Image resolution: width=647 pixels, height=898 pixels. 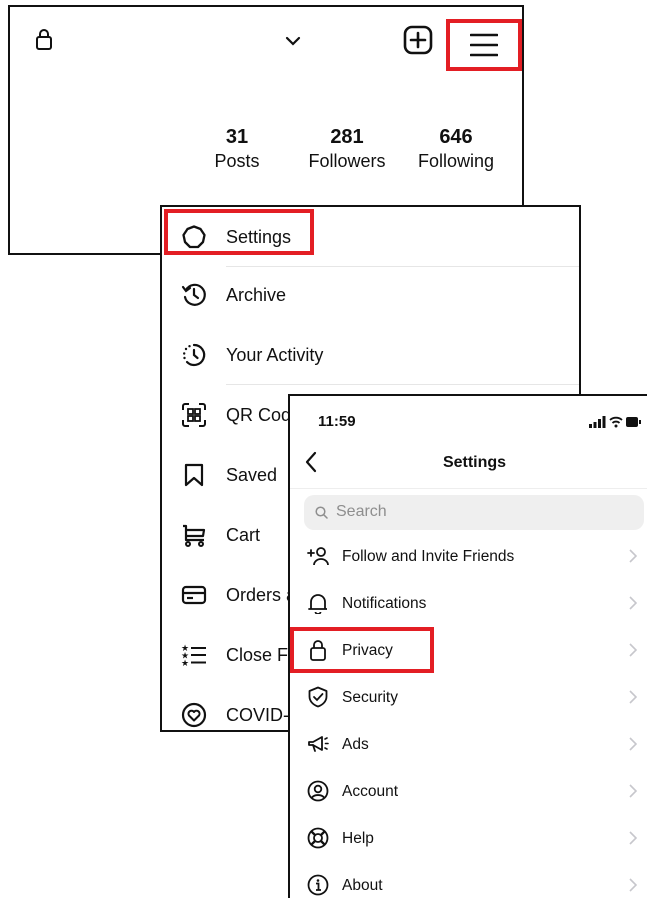 What do you see at coordinates (468, 488) in the screenshot?
I see `divider` at bounding box center [468, 488].